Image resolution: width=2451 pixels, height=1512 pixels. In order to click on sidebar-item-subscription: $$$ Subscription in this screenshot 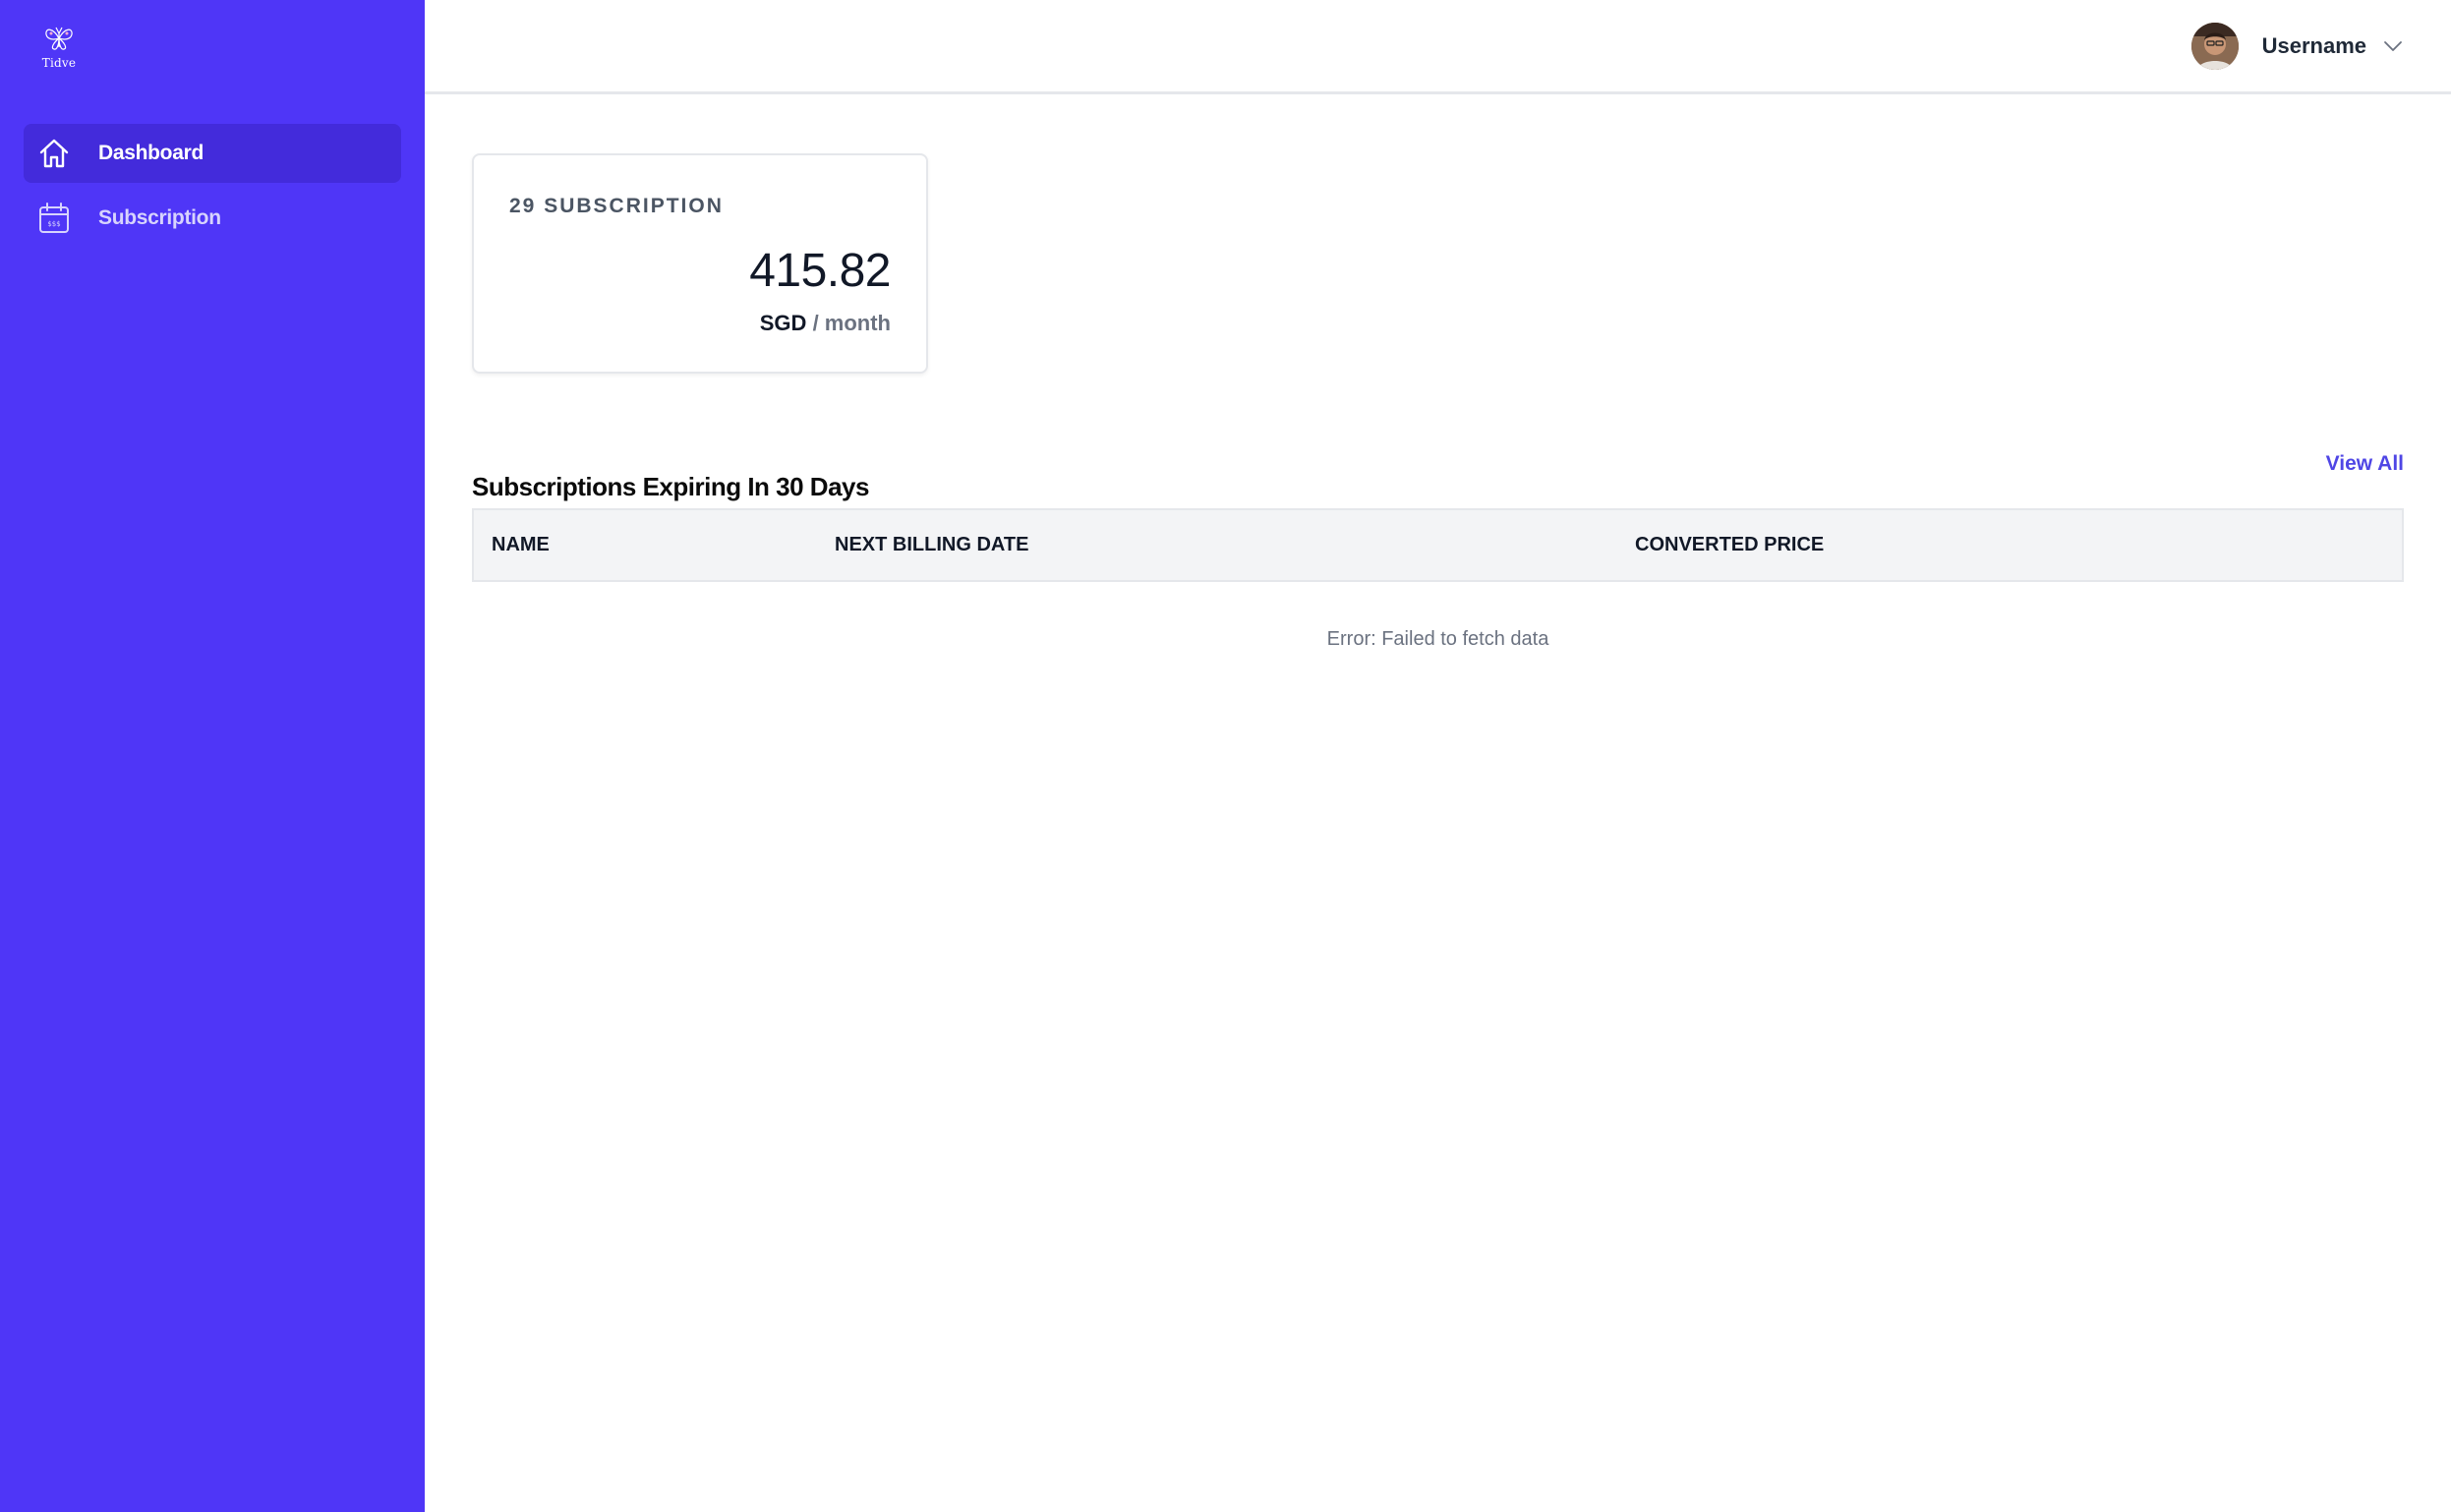, I will do `click(212, 218)`.